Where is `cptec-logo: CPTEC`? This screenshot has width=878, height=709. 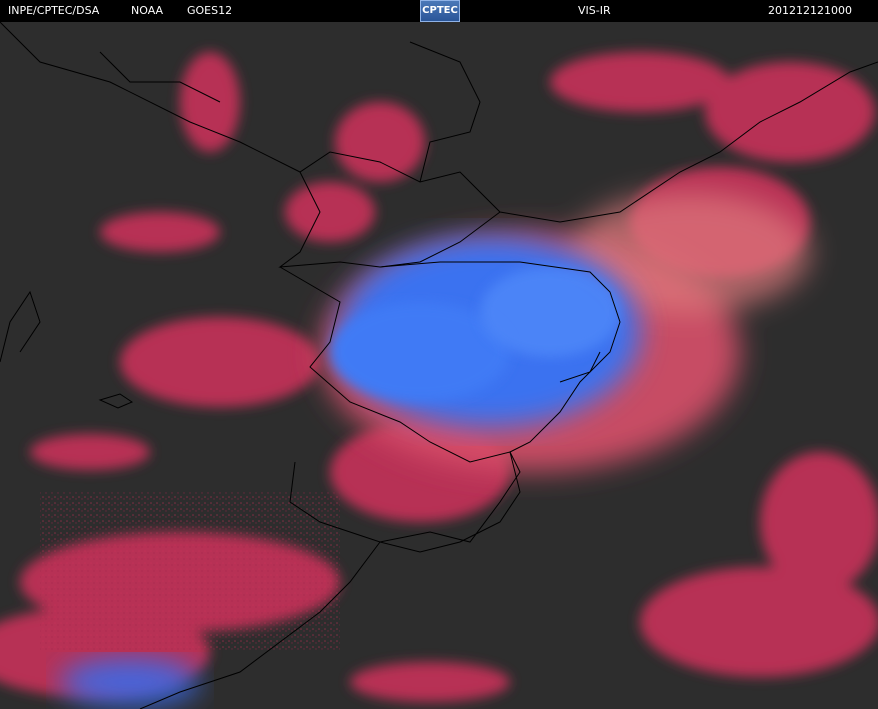 cptec-logo: CPTEC is located at coordinates (440, 11).